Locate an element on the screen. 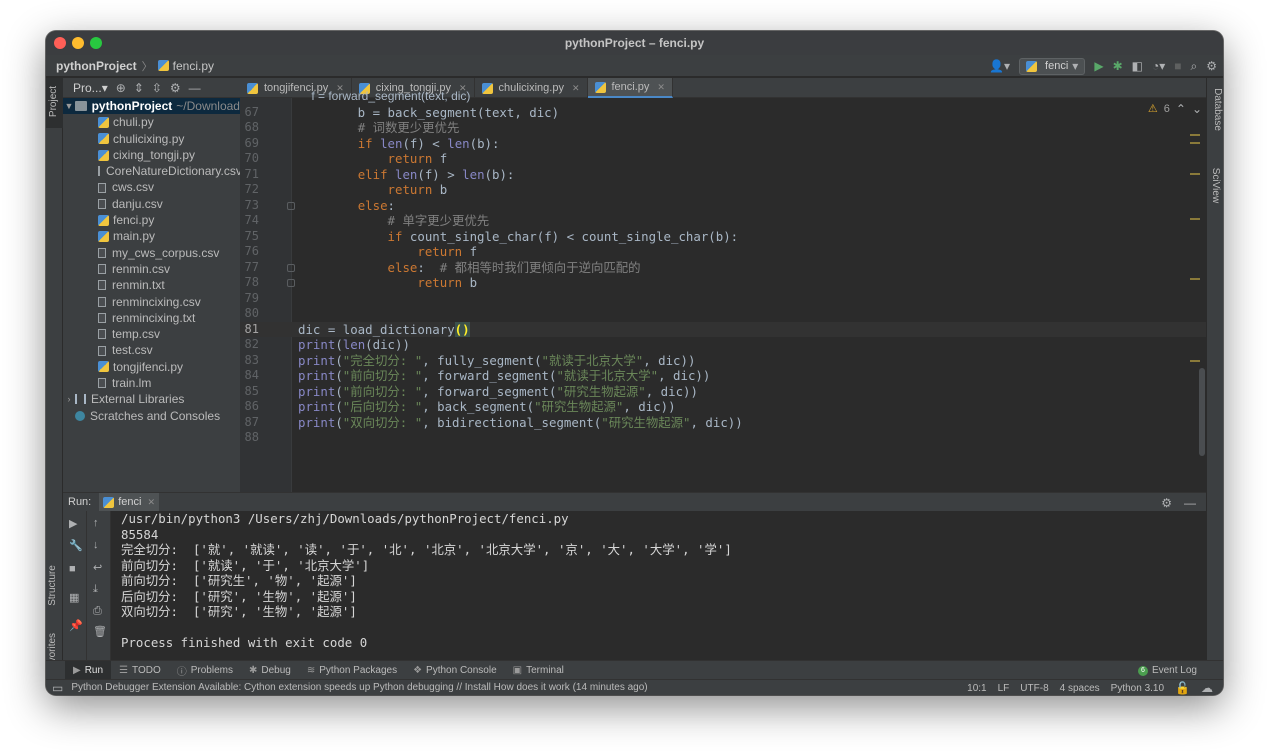 The width and height of the screenshot is (1269, 756). tree-file-label: temp.csv is located at coordinates (136, 334).